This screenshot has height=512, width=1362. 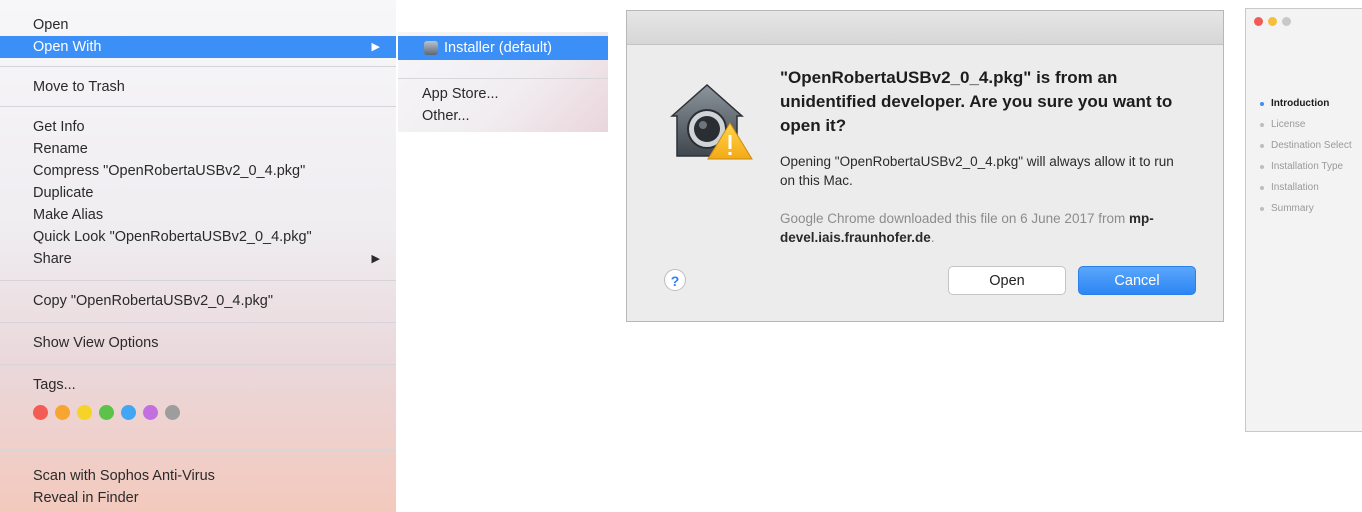 I want to click on help-button: ?, so click(x=675, y=280).